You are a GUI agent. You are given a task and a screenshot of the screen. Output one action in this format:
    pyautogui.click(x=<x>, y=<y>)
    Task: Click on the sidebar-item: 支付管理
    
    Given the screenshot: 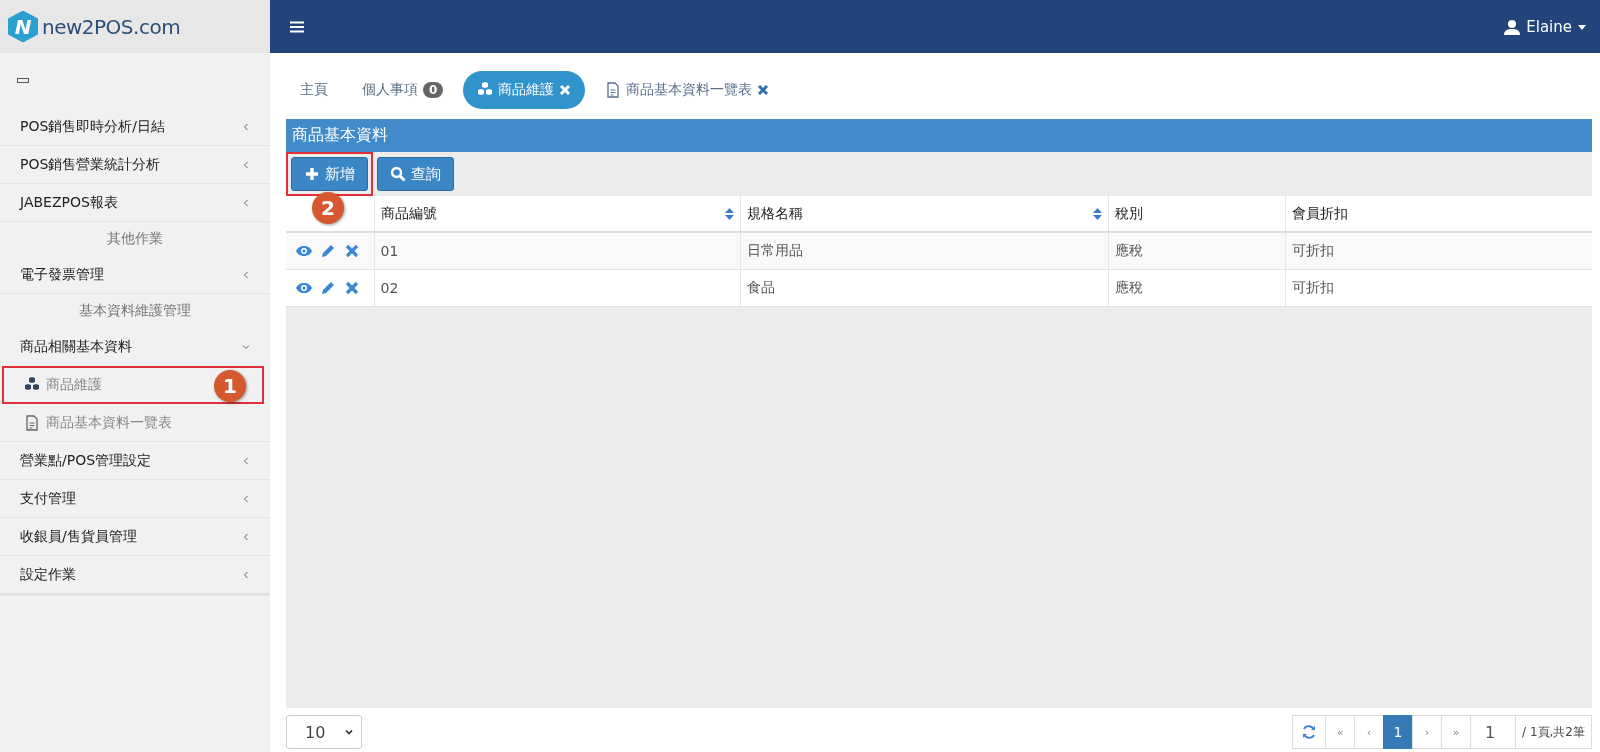 What is the action you would take?
    pyautogui.click(x=135, y=499)
    